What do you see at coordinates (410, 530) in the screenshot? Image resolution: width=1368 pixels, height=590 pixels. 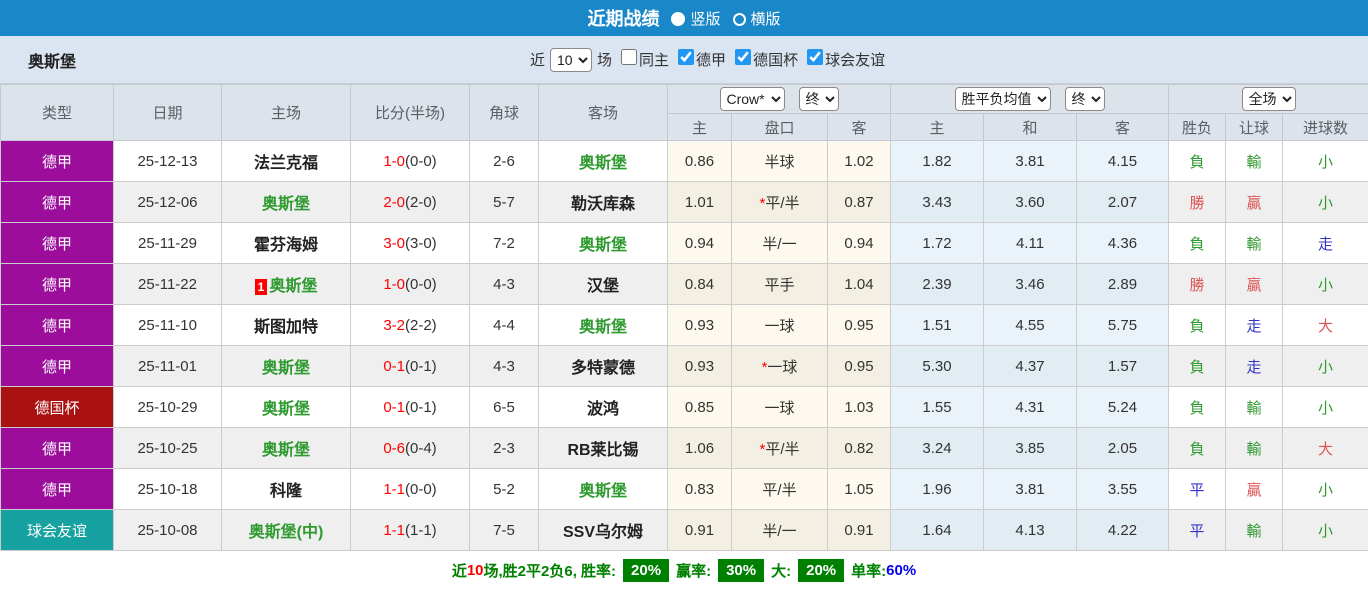 I see `score: 1-1(1-1)` at bounding box center [410, 530].